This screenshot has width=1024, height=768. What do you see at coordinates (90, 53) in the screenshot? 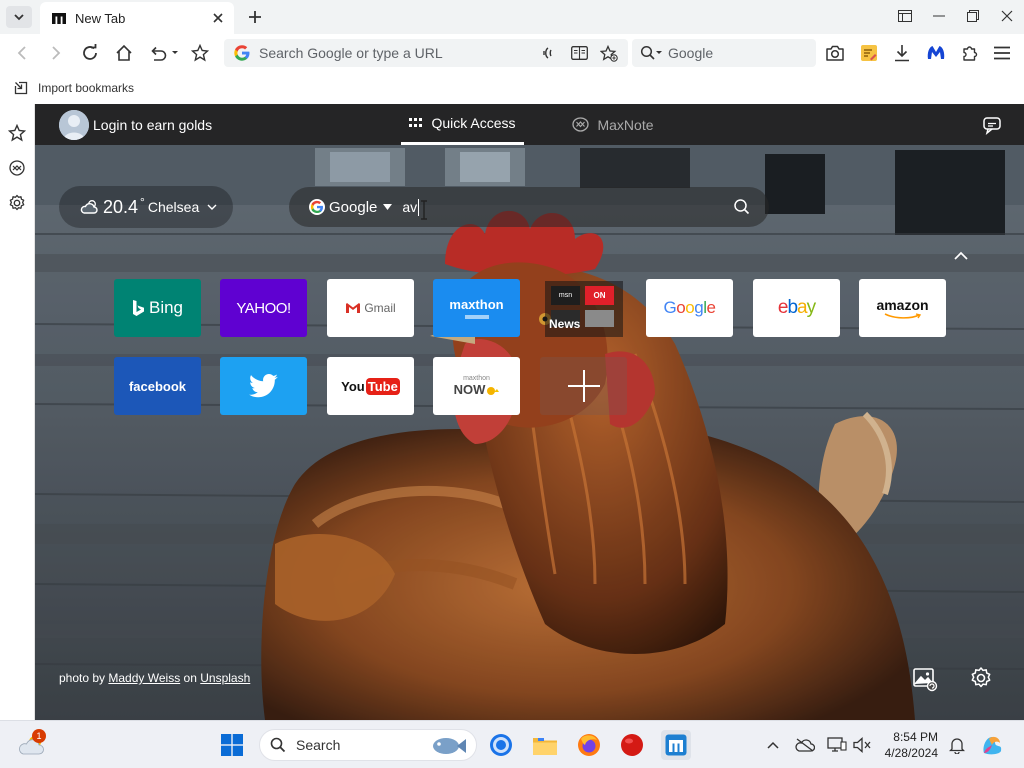
I see `reload-icon` at bounding box center [90, 53].